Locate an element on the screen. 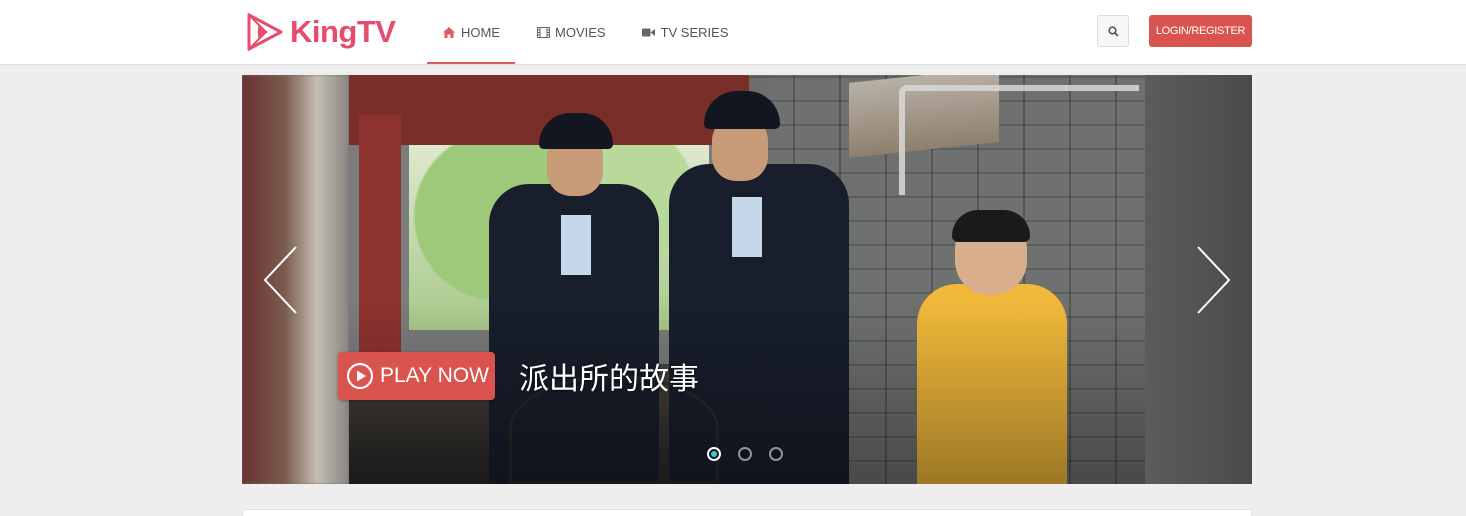  play-now-label: PLAY NOW is located at coordinates (434, 375).